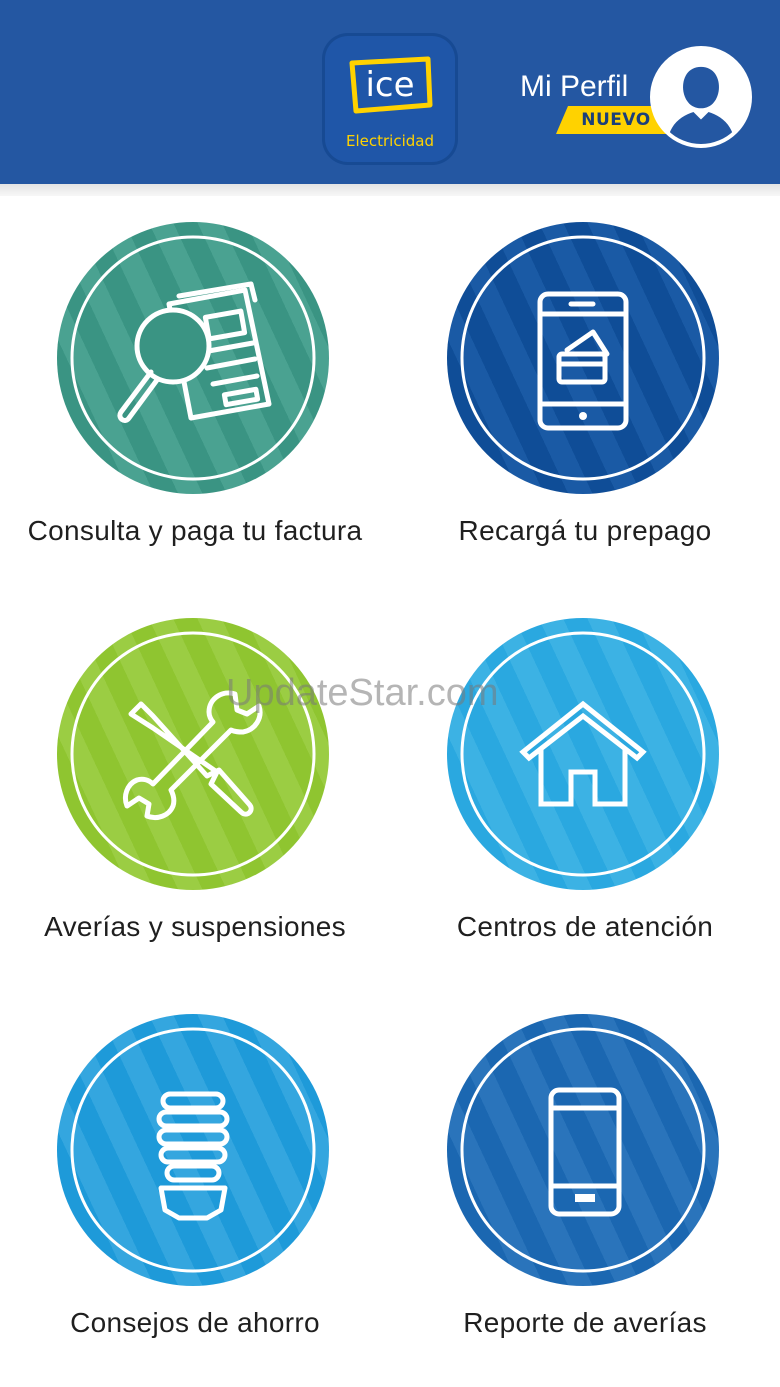 The width and height of the screenshot is (780, 1387). I want to click on menu-item-label: Centros de atención, so click(585, 926).